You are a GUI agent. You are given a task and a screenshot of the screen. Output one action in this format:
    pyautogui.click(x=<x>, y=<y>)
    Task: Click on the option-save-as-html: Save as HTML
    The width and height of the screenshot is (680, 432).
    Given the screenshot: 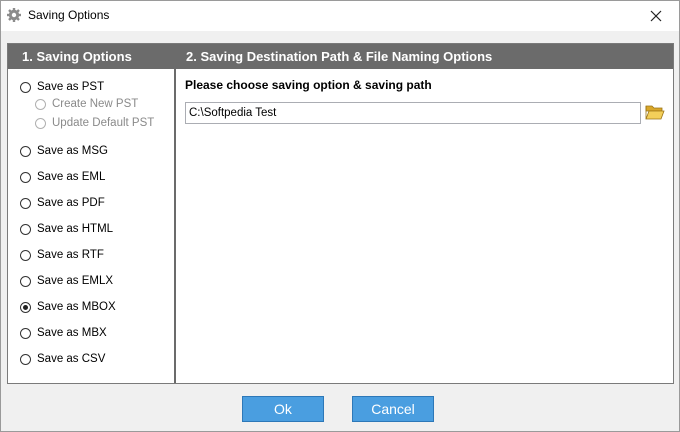 What is the action you would take?
    pyautogui.click(x=66, y=229)
    